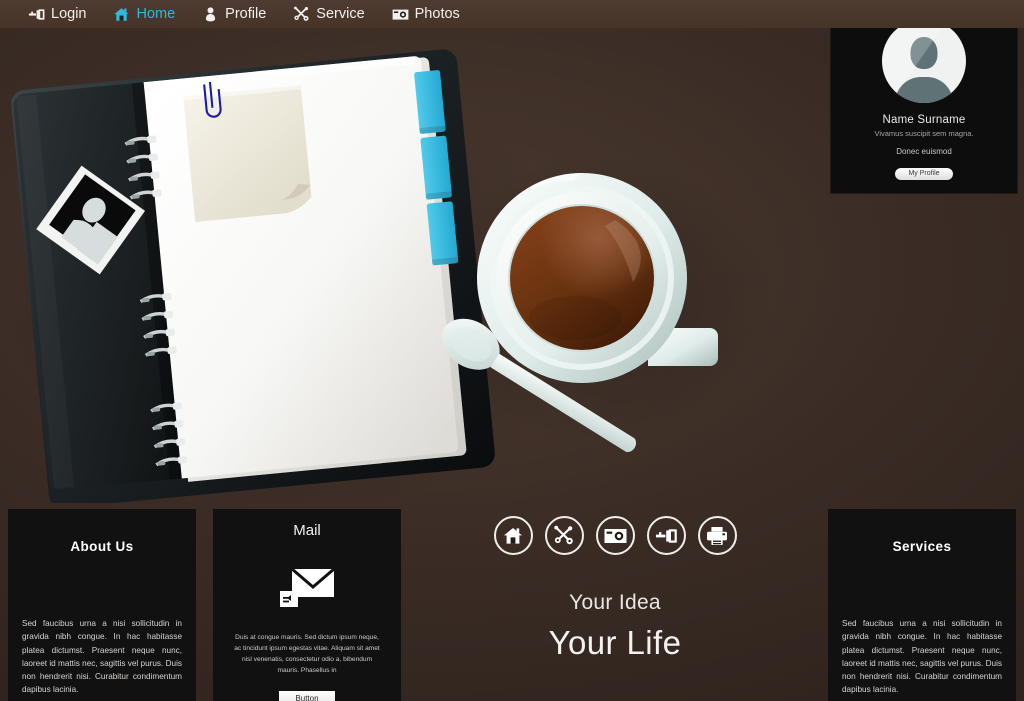 This screenshot has width=1024, height=701. Describe the element at coordinates (156, 13) in the screenshot. I see `nav-item-label: Home` at that location.